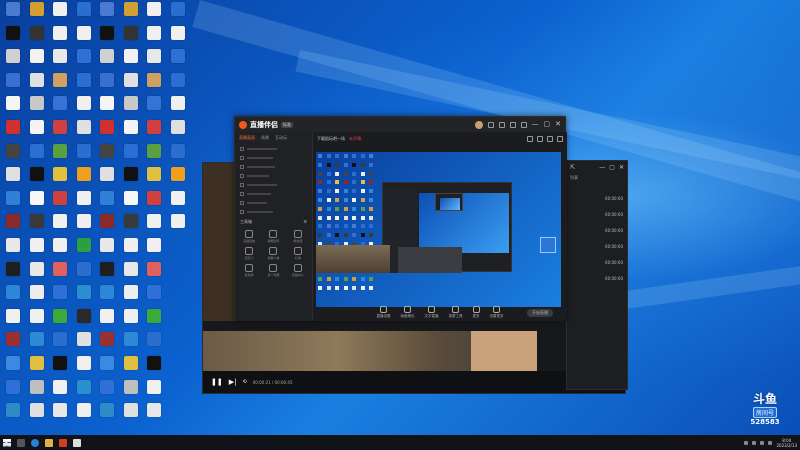  I want to click on tab-live-scene: 直播画面, so click(247, 138).